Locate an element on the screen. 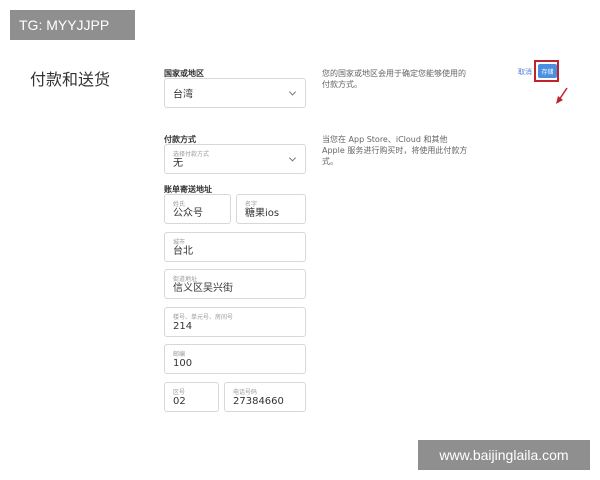 The height and width of the screenshot is (480, 600). arrow-icon is located at coordinates (562, 95).